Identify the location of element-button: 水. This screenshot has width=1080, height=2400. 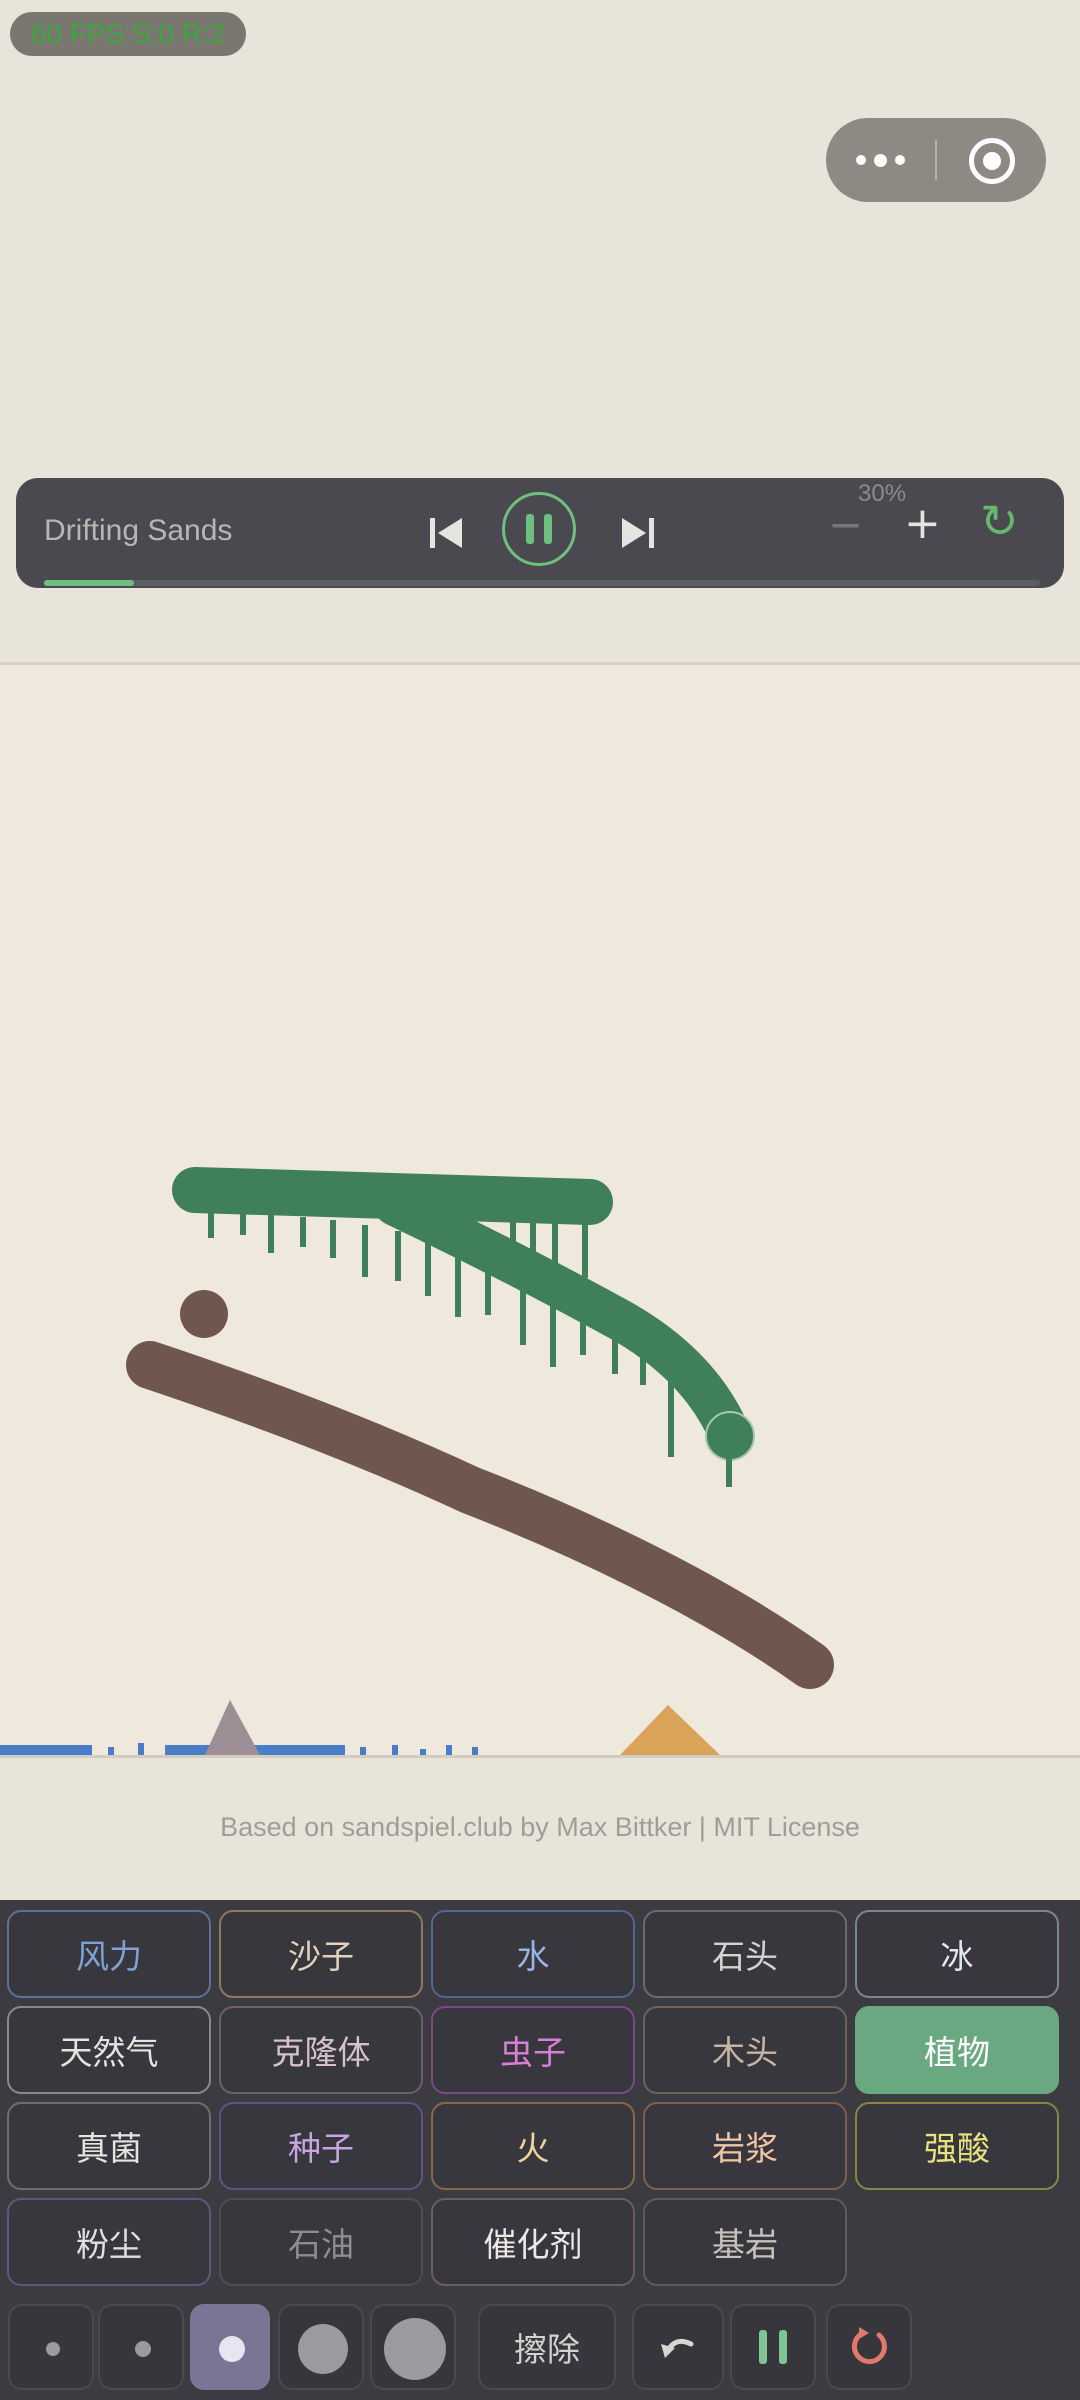
(533, 1954).